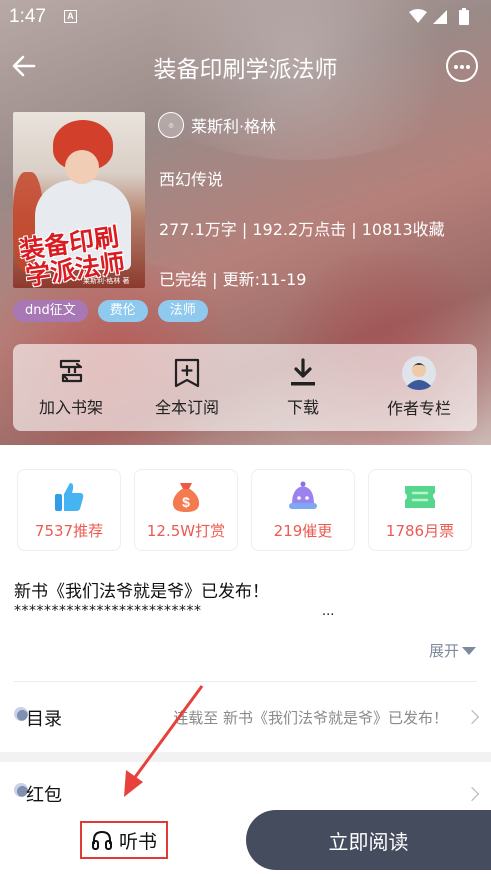  Describe the element at coordinates (303, 387) in the screenshot. I see `download-button: 下载` at that location.